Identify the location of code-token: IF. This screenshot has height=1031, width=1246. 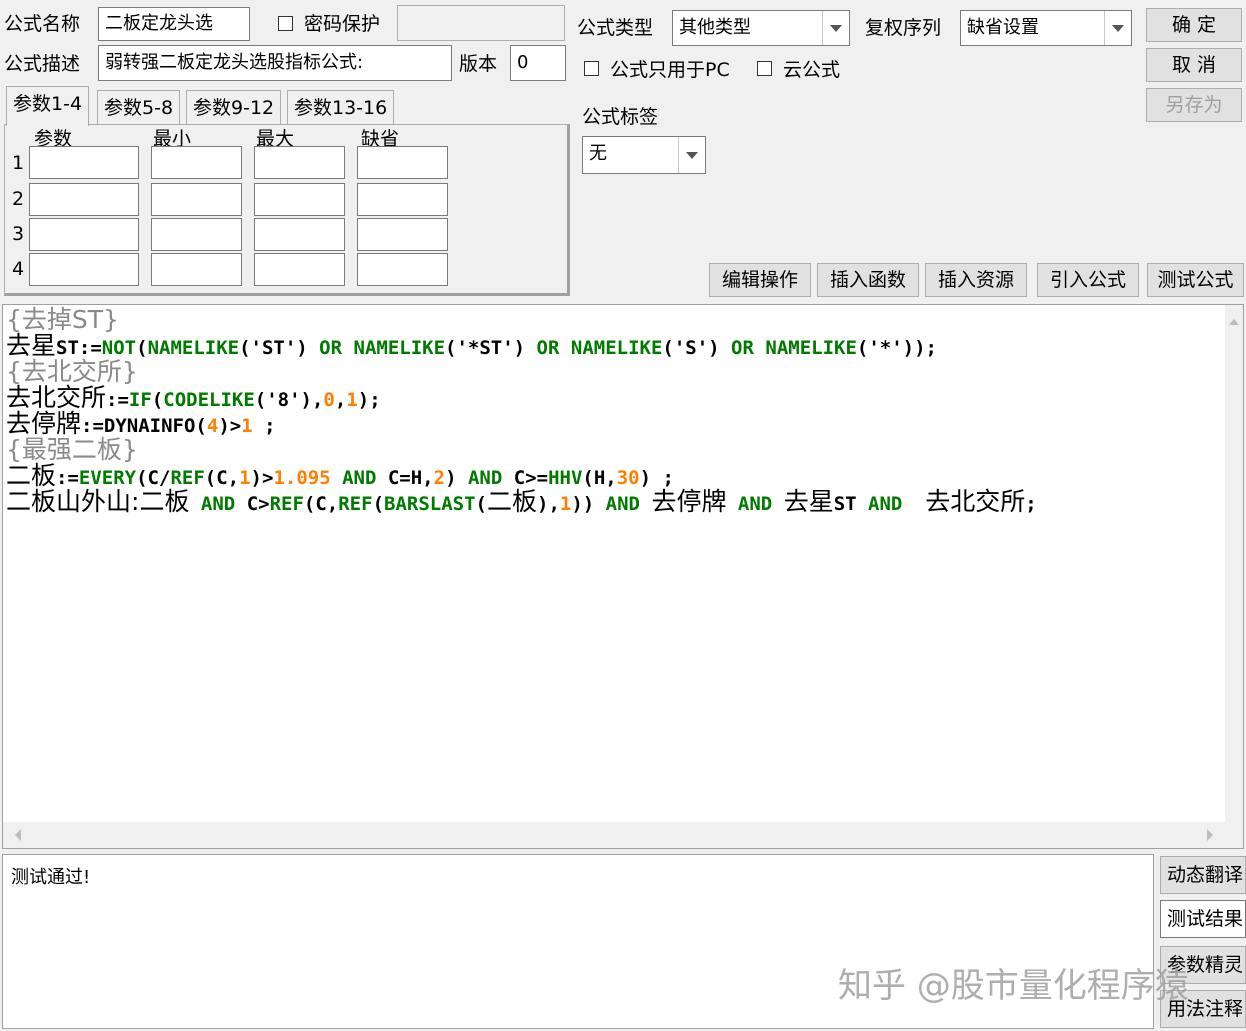
(140, 400).